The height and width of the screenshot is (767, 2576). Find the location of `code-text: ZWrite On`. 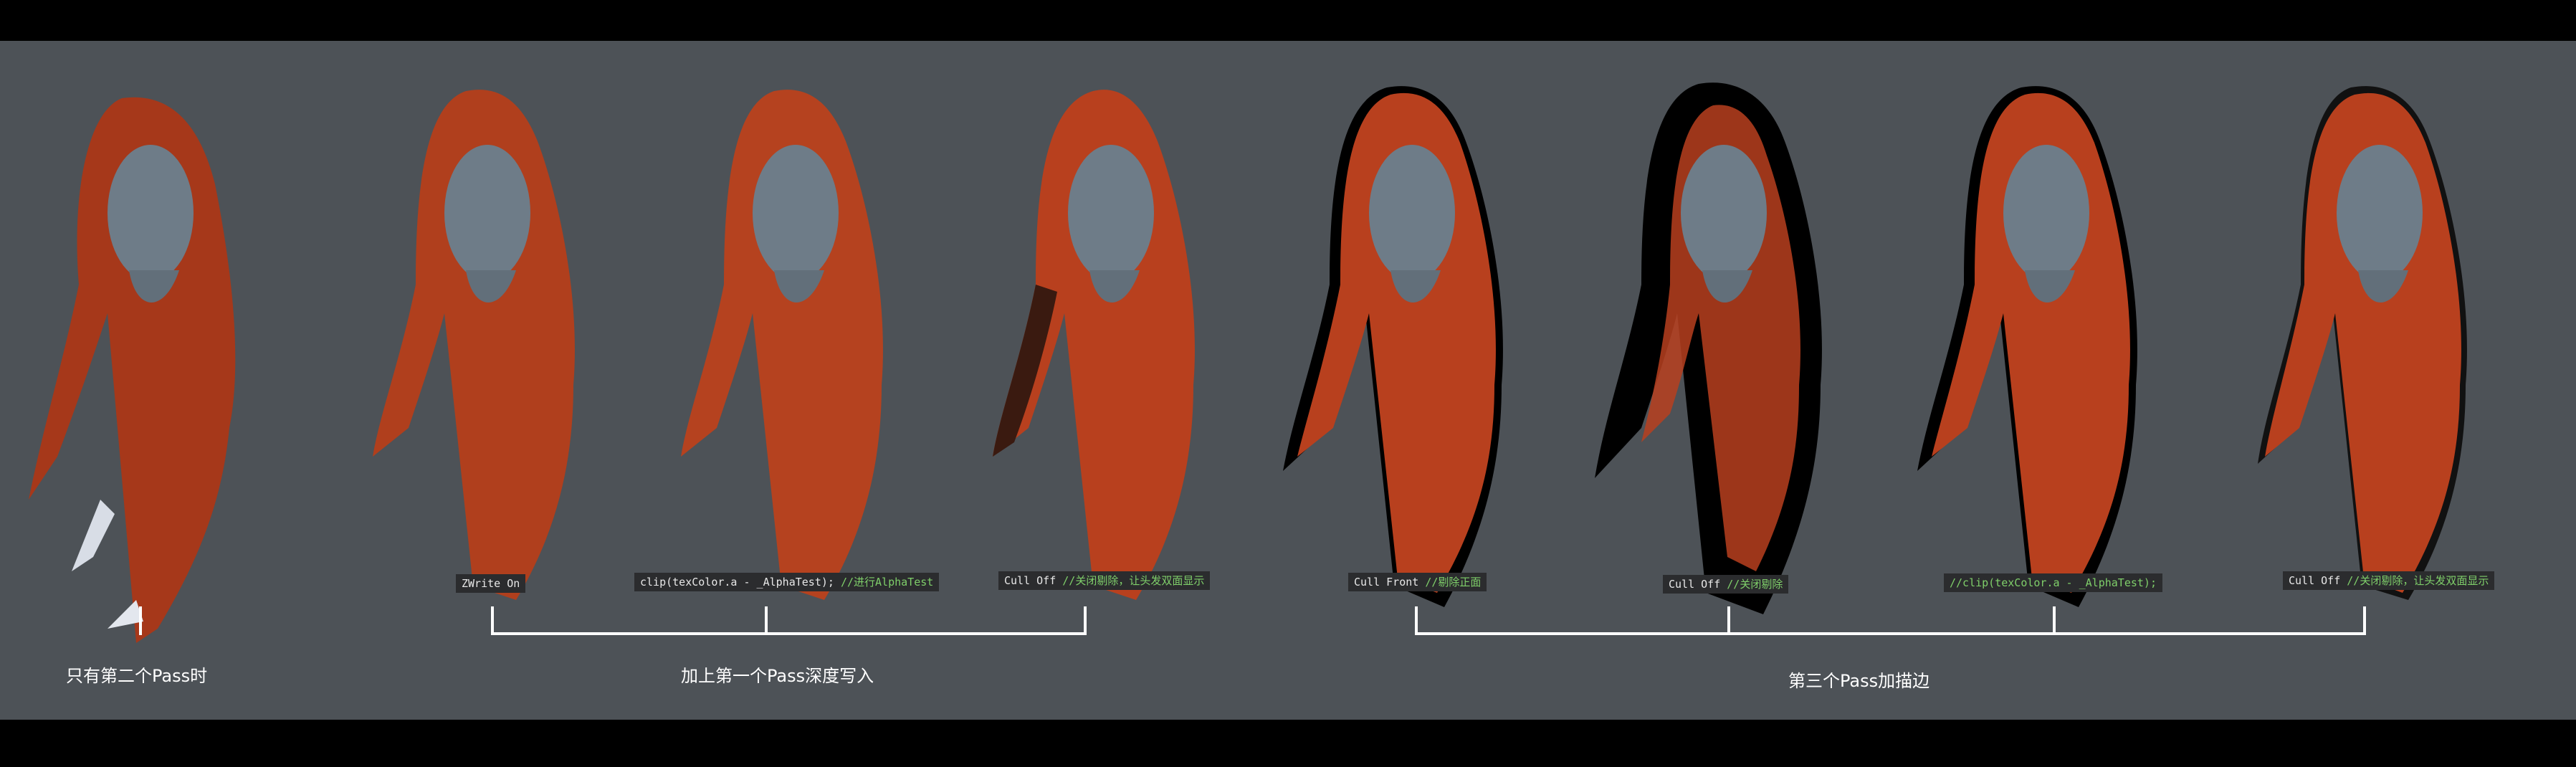

code-text: ZWrite On is located at coordinates (491, 583).